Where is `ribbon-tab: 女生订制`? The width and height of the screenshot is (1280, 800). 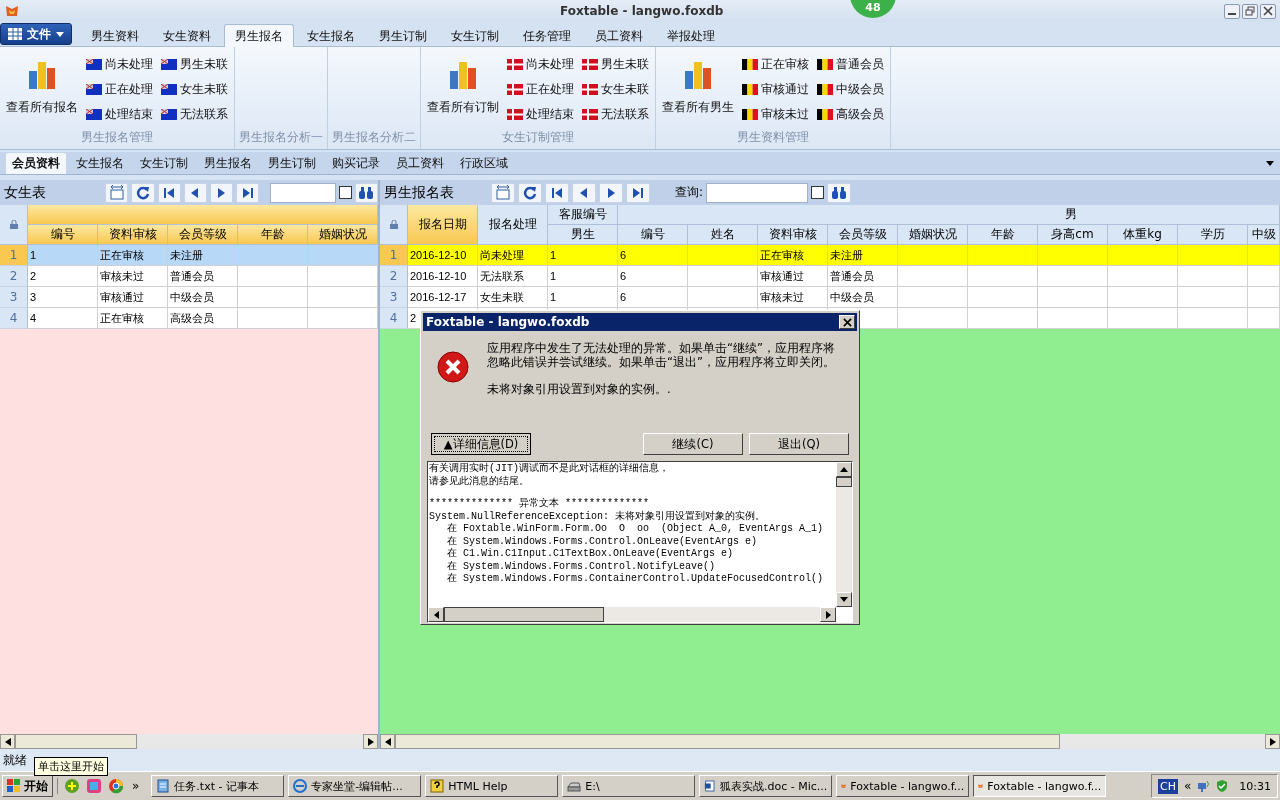 ribbon-tab: 女生订制 is located at coordinates (475, 35).